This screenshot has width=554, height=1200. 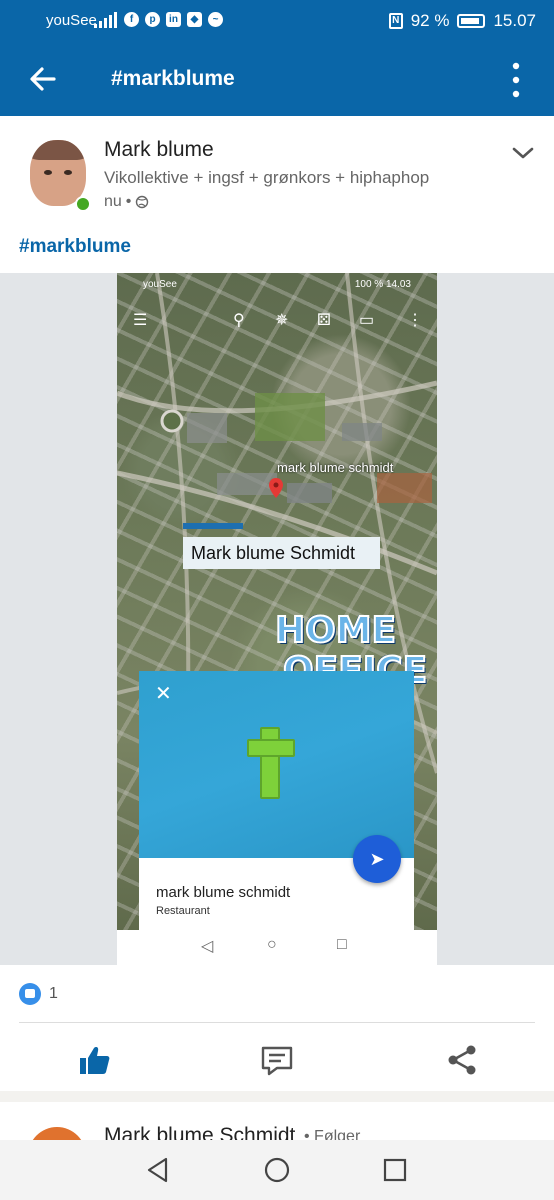 I want to click on reactions-summary: 1, so click(x=38, y=994).